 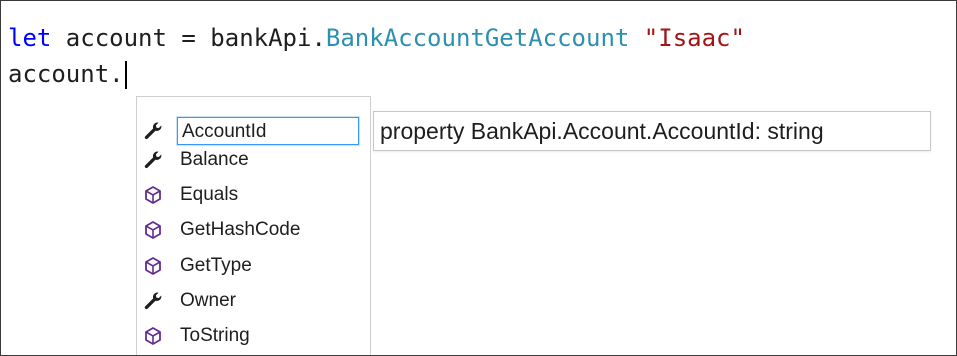 What do you see at coordinates (694, 38) in the screenshot?
I see `string-literal: "Isaac"` at bounding box center [694, 38].